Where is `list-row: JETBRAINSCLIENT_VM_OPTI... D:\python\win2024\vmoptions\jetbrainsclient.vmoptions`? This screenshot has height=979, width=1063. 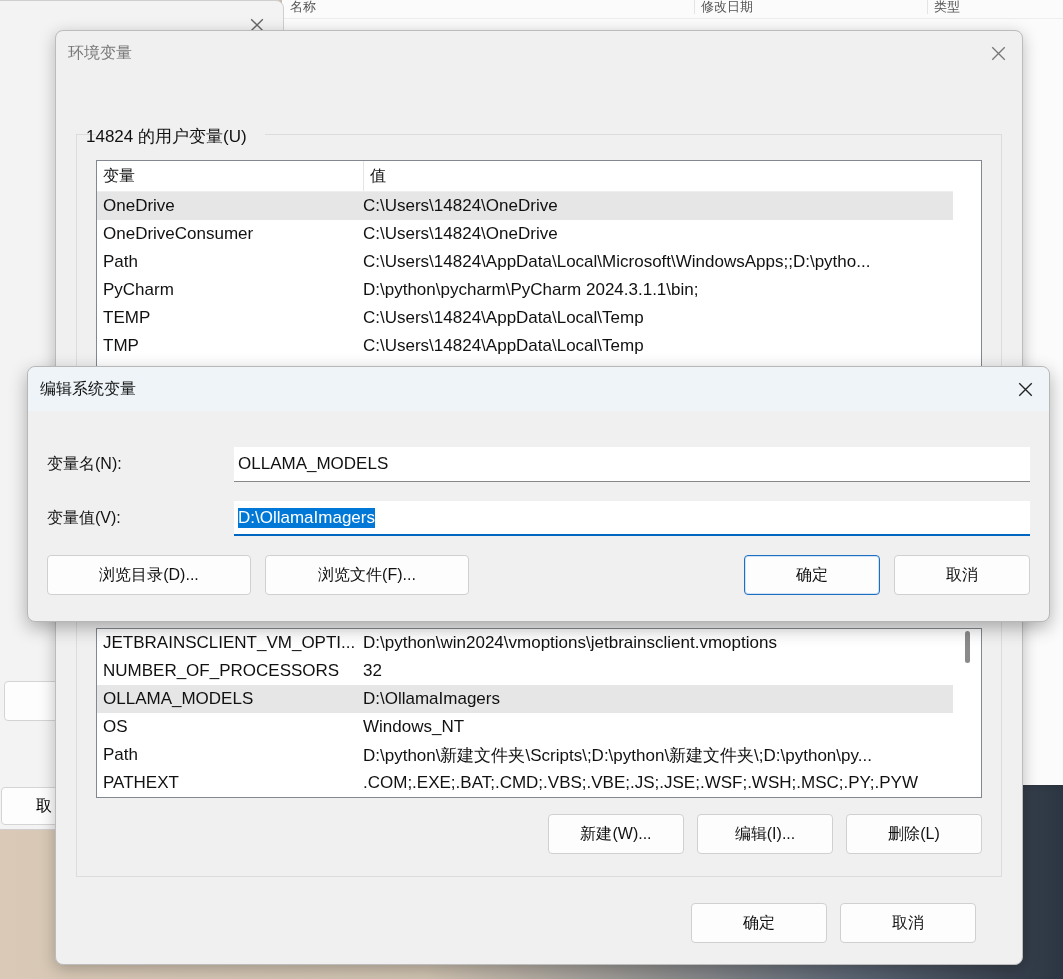 list-row: JETBRAINSCLIENT_VM_OPTI... D:\python\win2024\vmoptions\jetbrainsclient.vmoptions is located at coordinates (525, 643).